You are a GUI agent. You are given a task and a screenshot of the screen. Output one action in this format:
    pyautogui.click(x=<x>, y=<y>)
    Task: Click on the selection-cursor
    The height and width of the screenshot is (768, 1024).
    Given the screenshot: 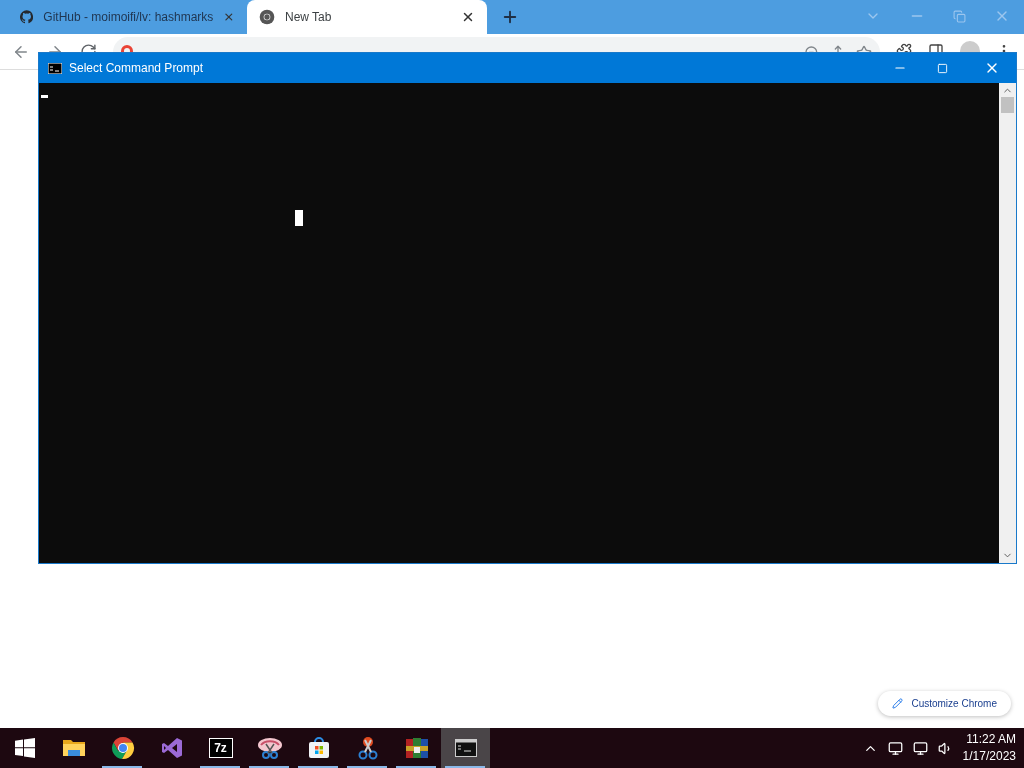 What is the action you would take?
    pyautogui.click(x=299, y=218)
    